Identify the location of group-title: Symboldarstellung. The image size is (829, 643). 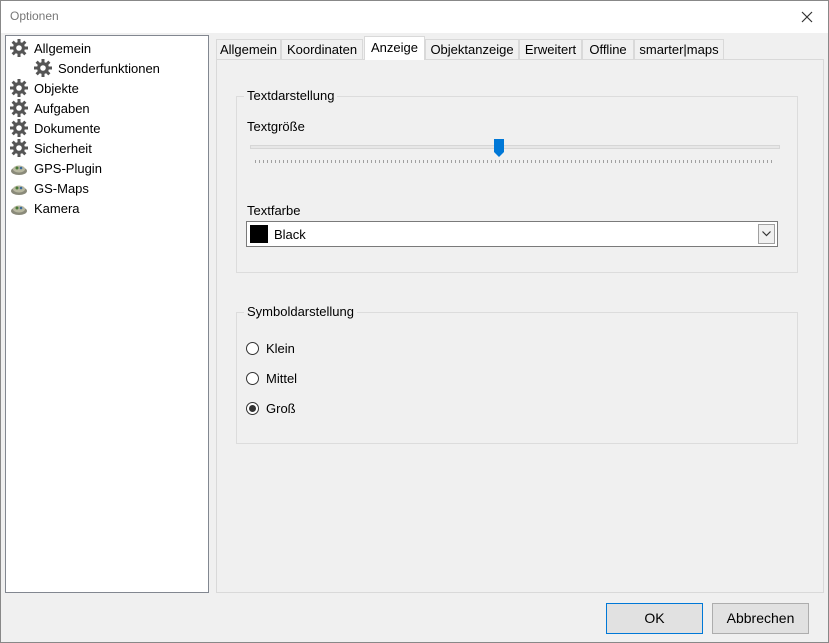
(300, 311).